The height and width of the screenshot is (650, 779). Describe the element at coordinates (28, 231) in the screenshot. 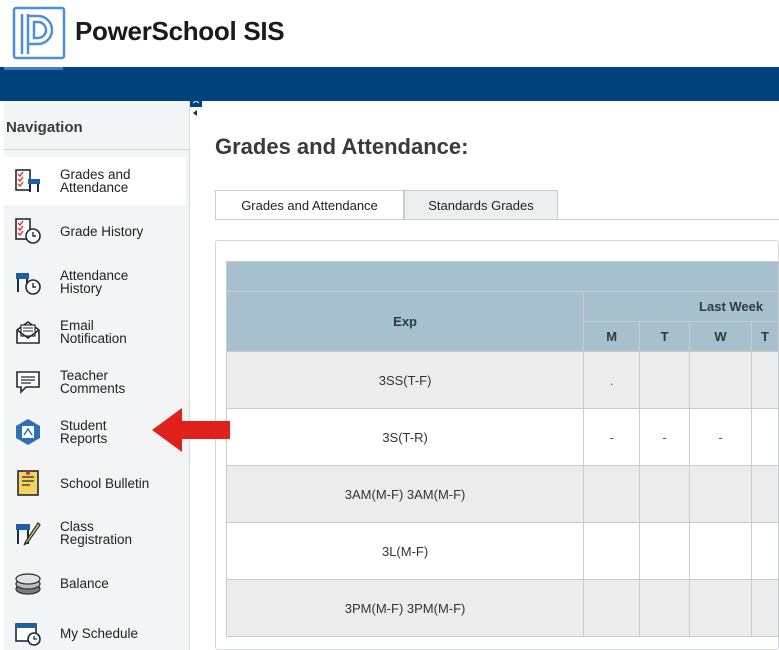

I see `grade-history-icon` at that location.